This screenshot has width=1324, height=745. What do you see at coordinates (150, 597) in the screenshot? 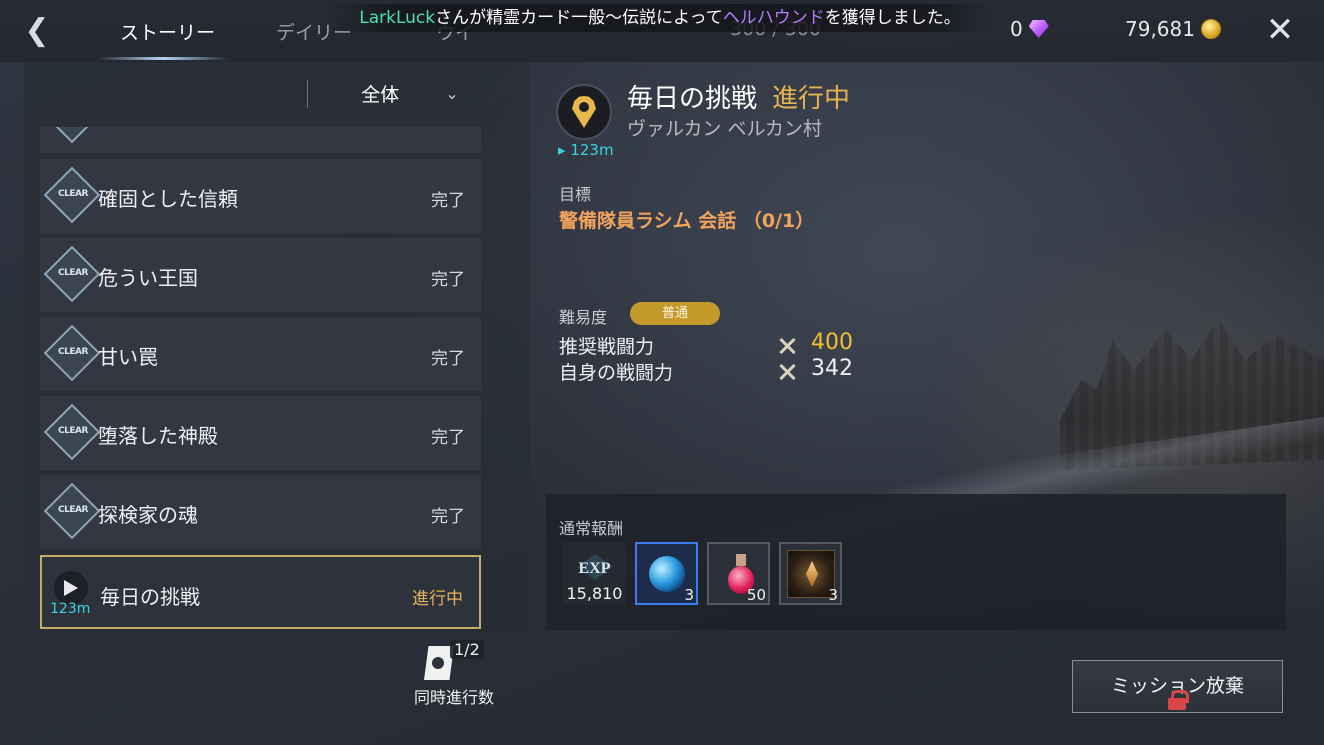
I see `quest-title: 毎日の挑戦` at bounding box center [150, 597].